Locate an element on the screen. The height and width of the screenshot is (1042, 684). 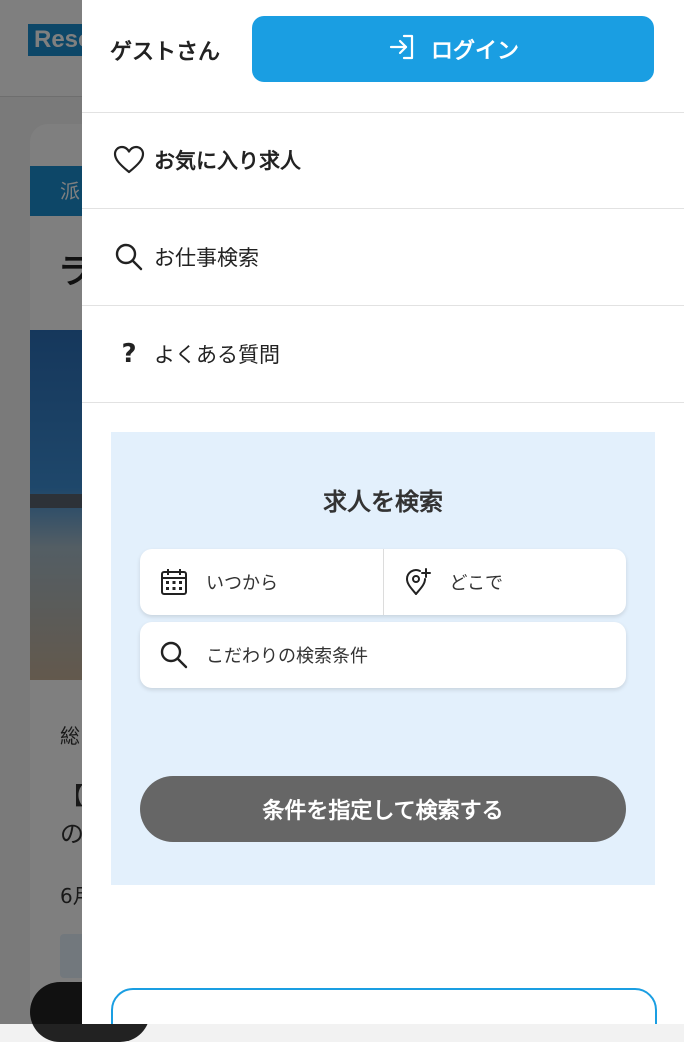
guest-name: ゲストさん is located at coordinates (165, 52).